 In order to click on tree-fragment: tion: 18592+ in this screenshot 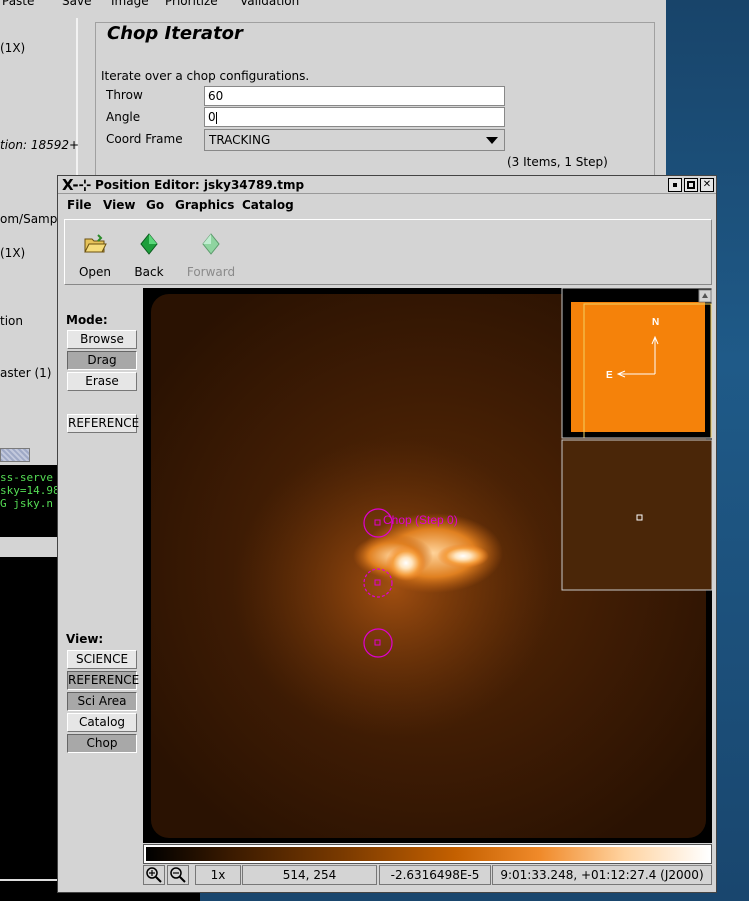, I will do `click(39, 145)`.